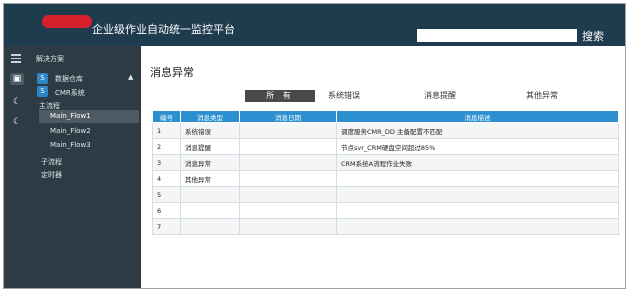 The image size is (629, 292). What do you see at coordinates (166, 162) in the screenshot?
I see `cell-id: 3` at bounding box center [166, 162].